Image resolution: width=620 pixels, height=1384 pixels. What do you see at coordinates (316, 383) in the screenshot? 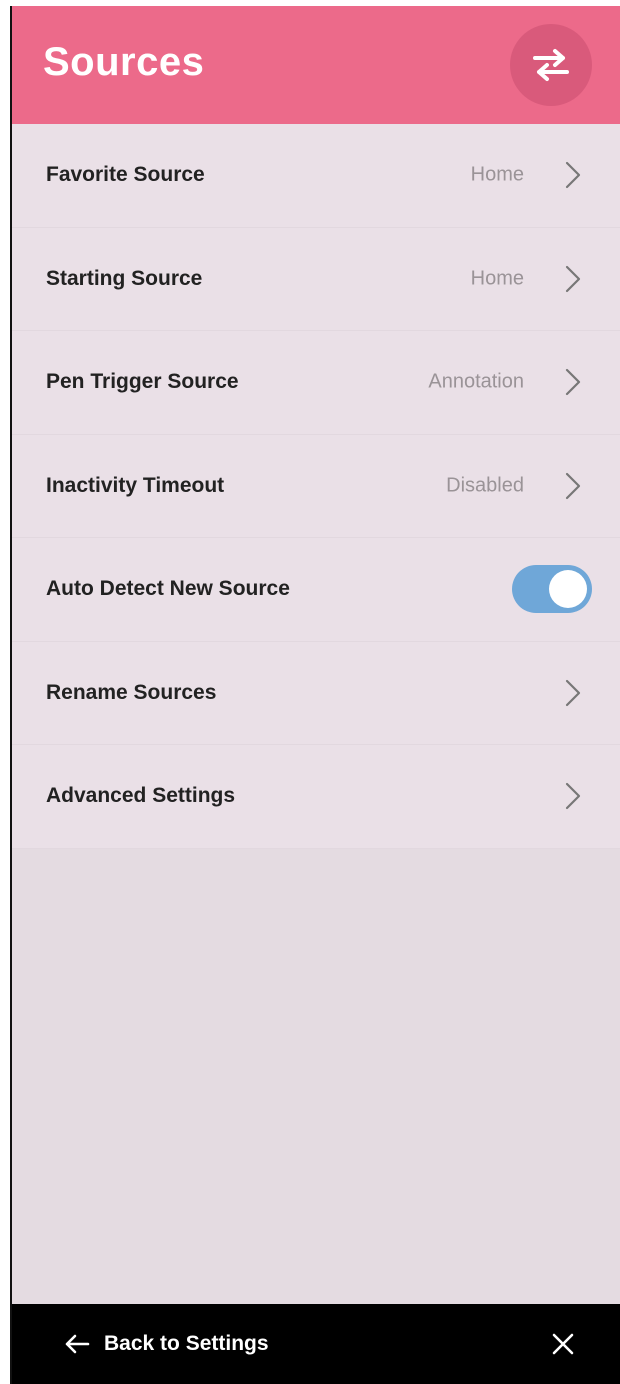
I see `row-pen-trigger-source: Pen Trigger Source Annotation` at bounding box center [316, 383].